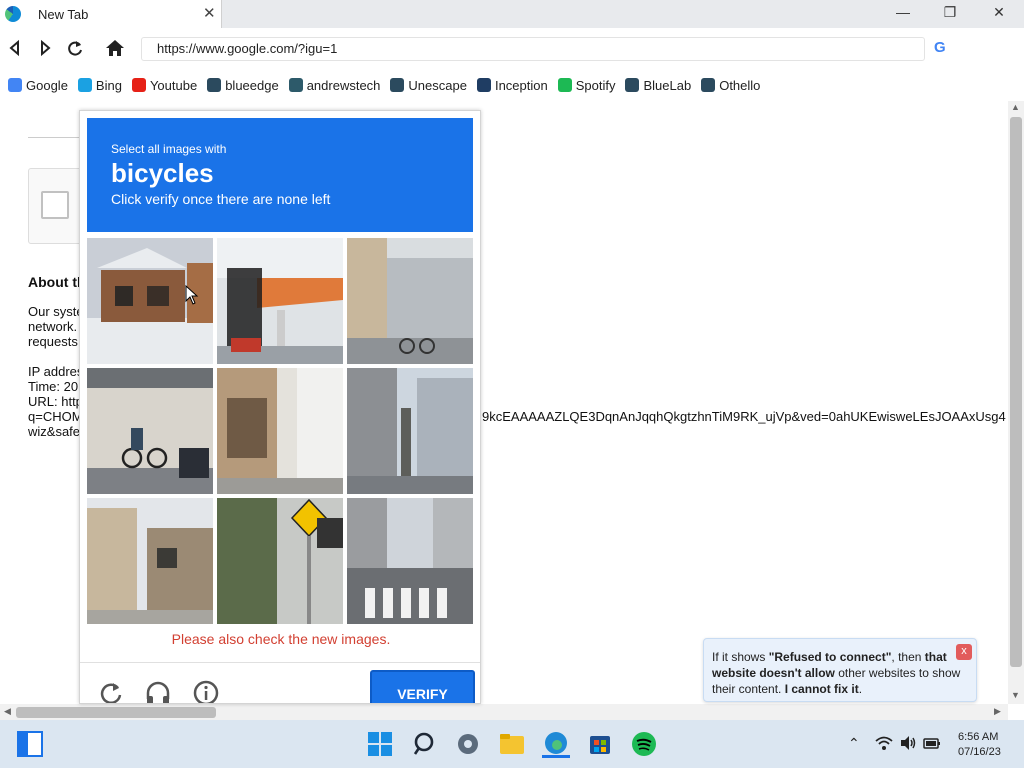  Describe the element at coordinates (979, 752) in the screenshot. I see `clock-date: 07/16/23` at that location.